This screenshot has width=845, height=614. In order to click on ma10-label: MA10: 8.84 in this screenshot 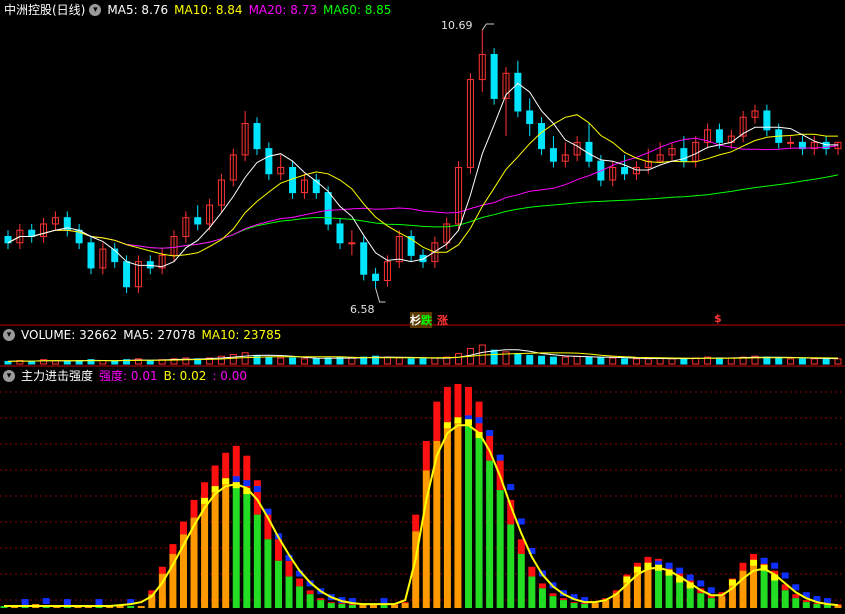, I will do `click(208, 10)`.